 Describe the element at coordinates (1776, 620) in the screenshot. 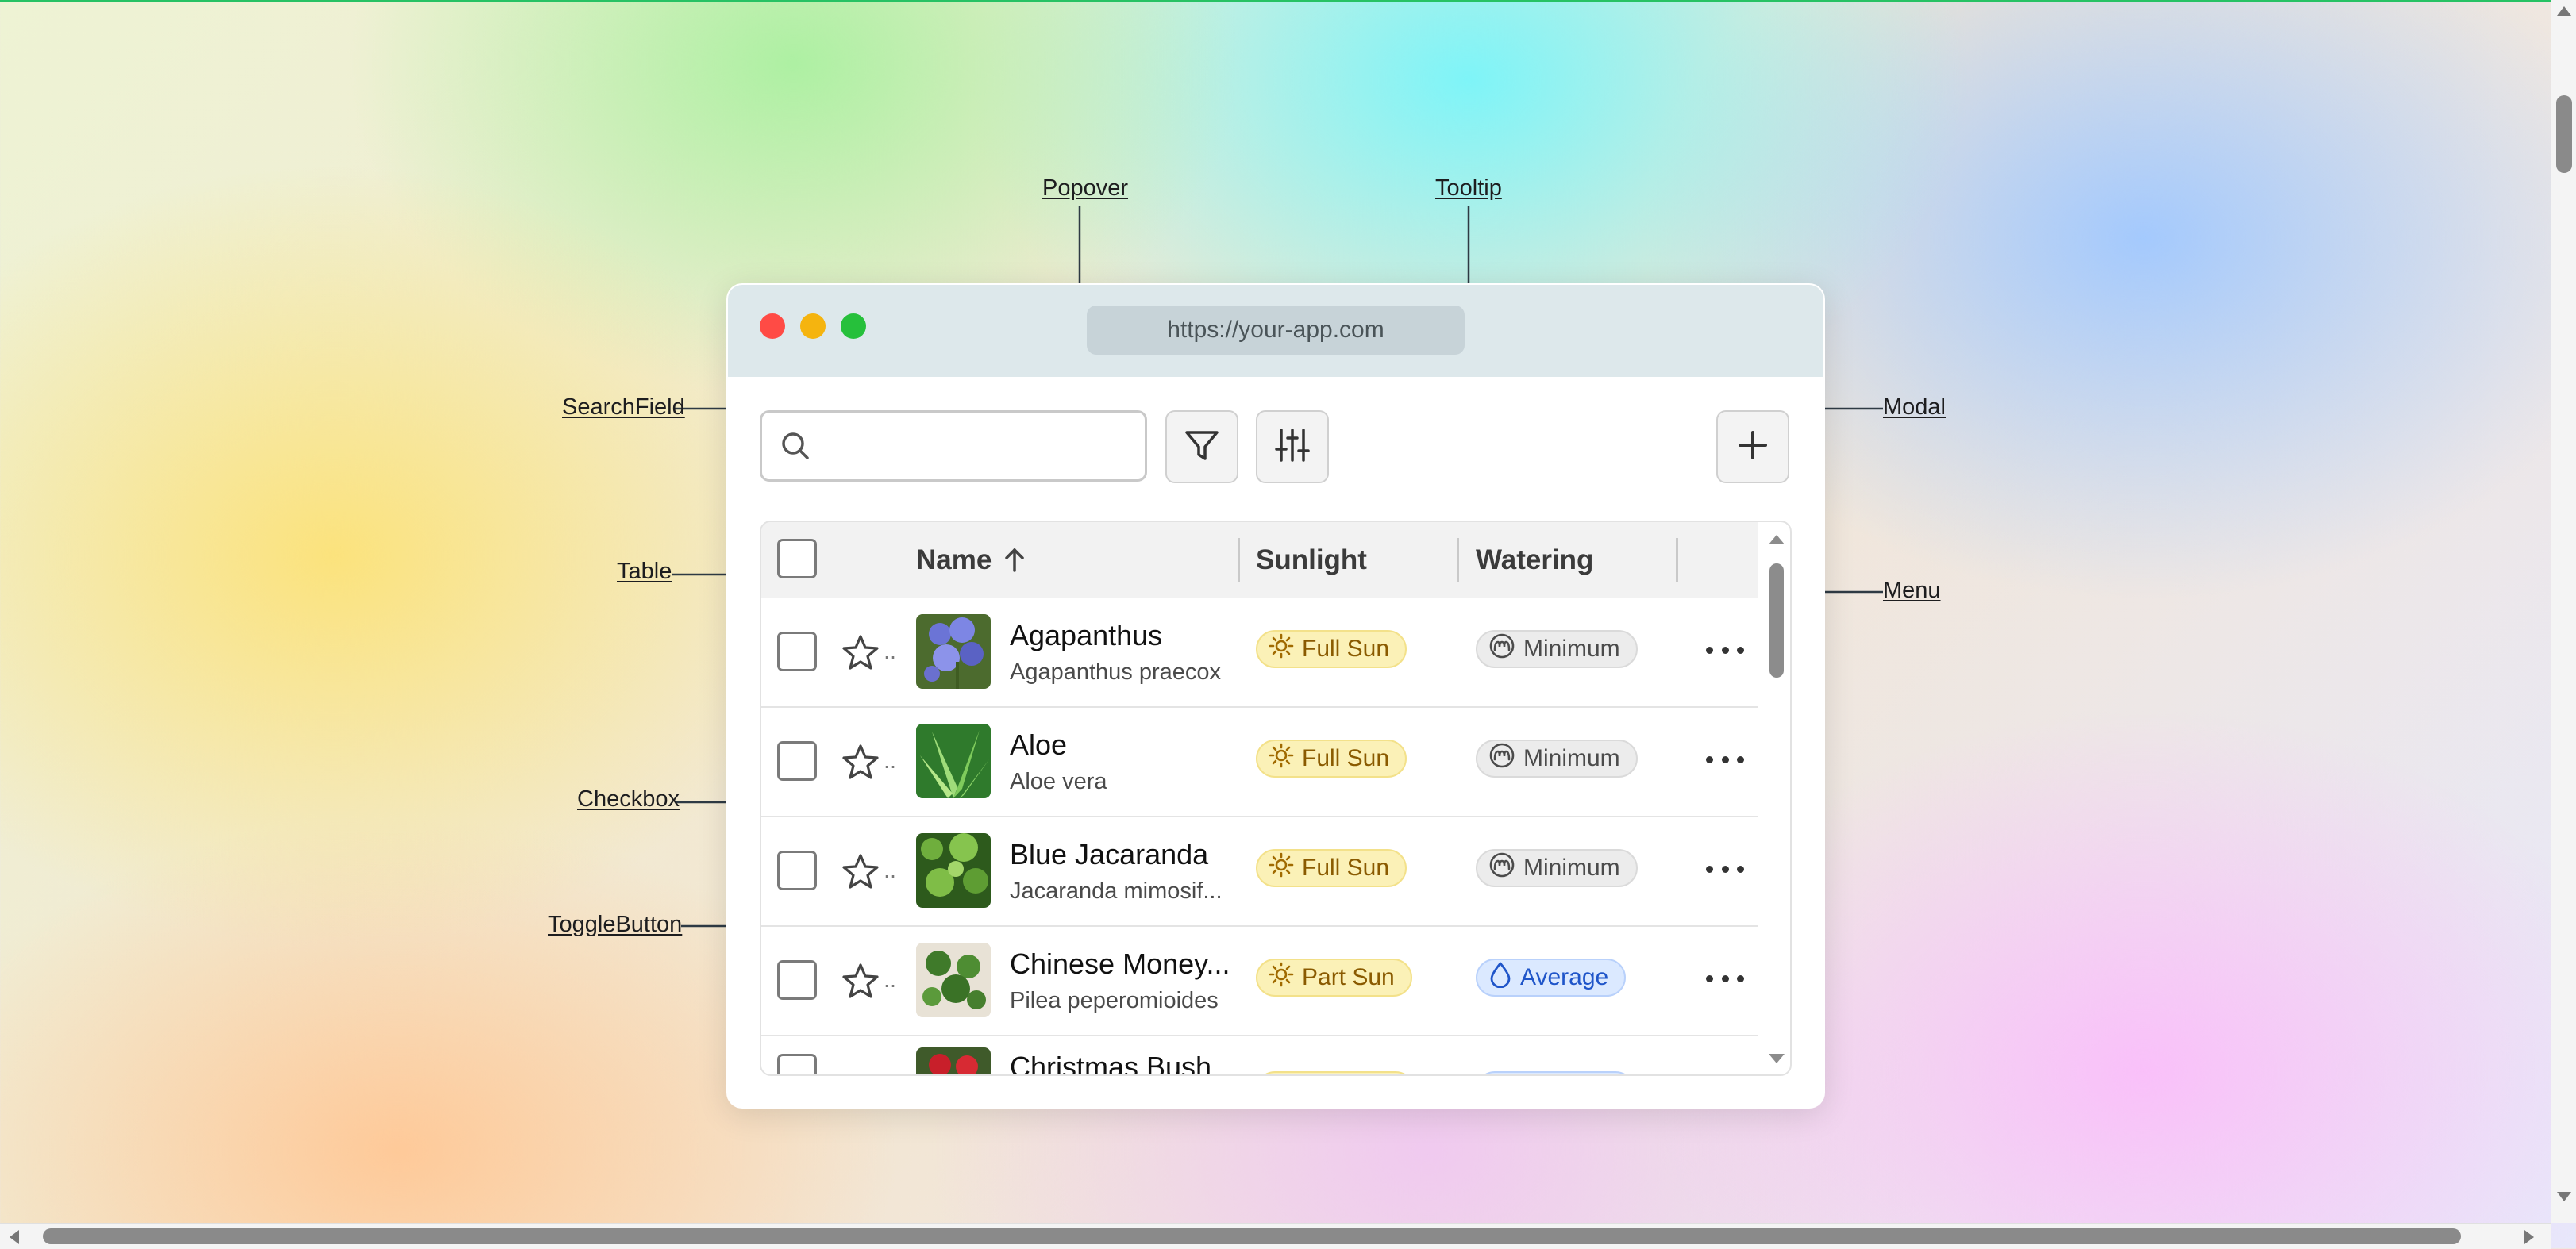

I see `table-scrollbar-thumb` at that location.